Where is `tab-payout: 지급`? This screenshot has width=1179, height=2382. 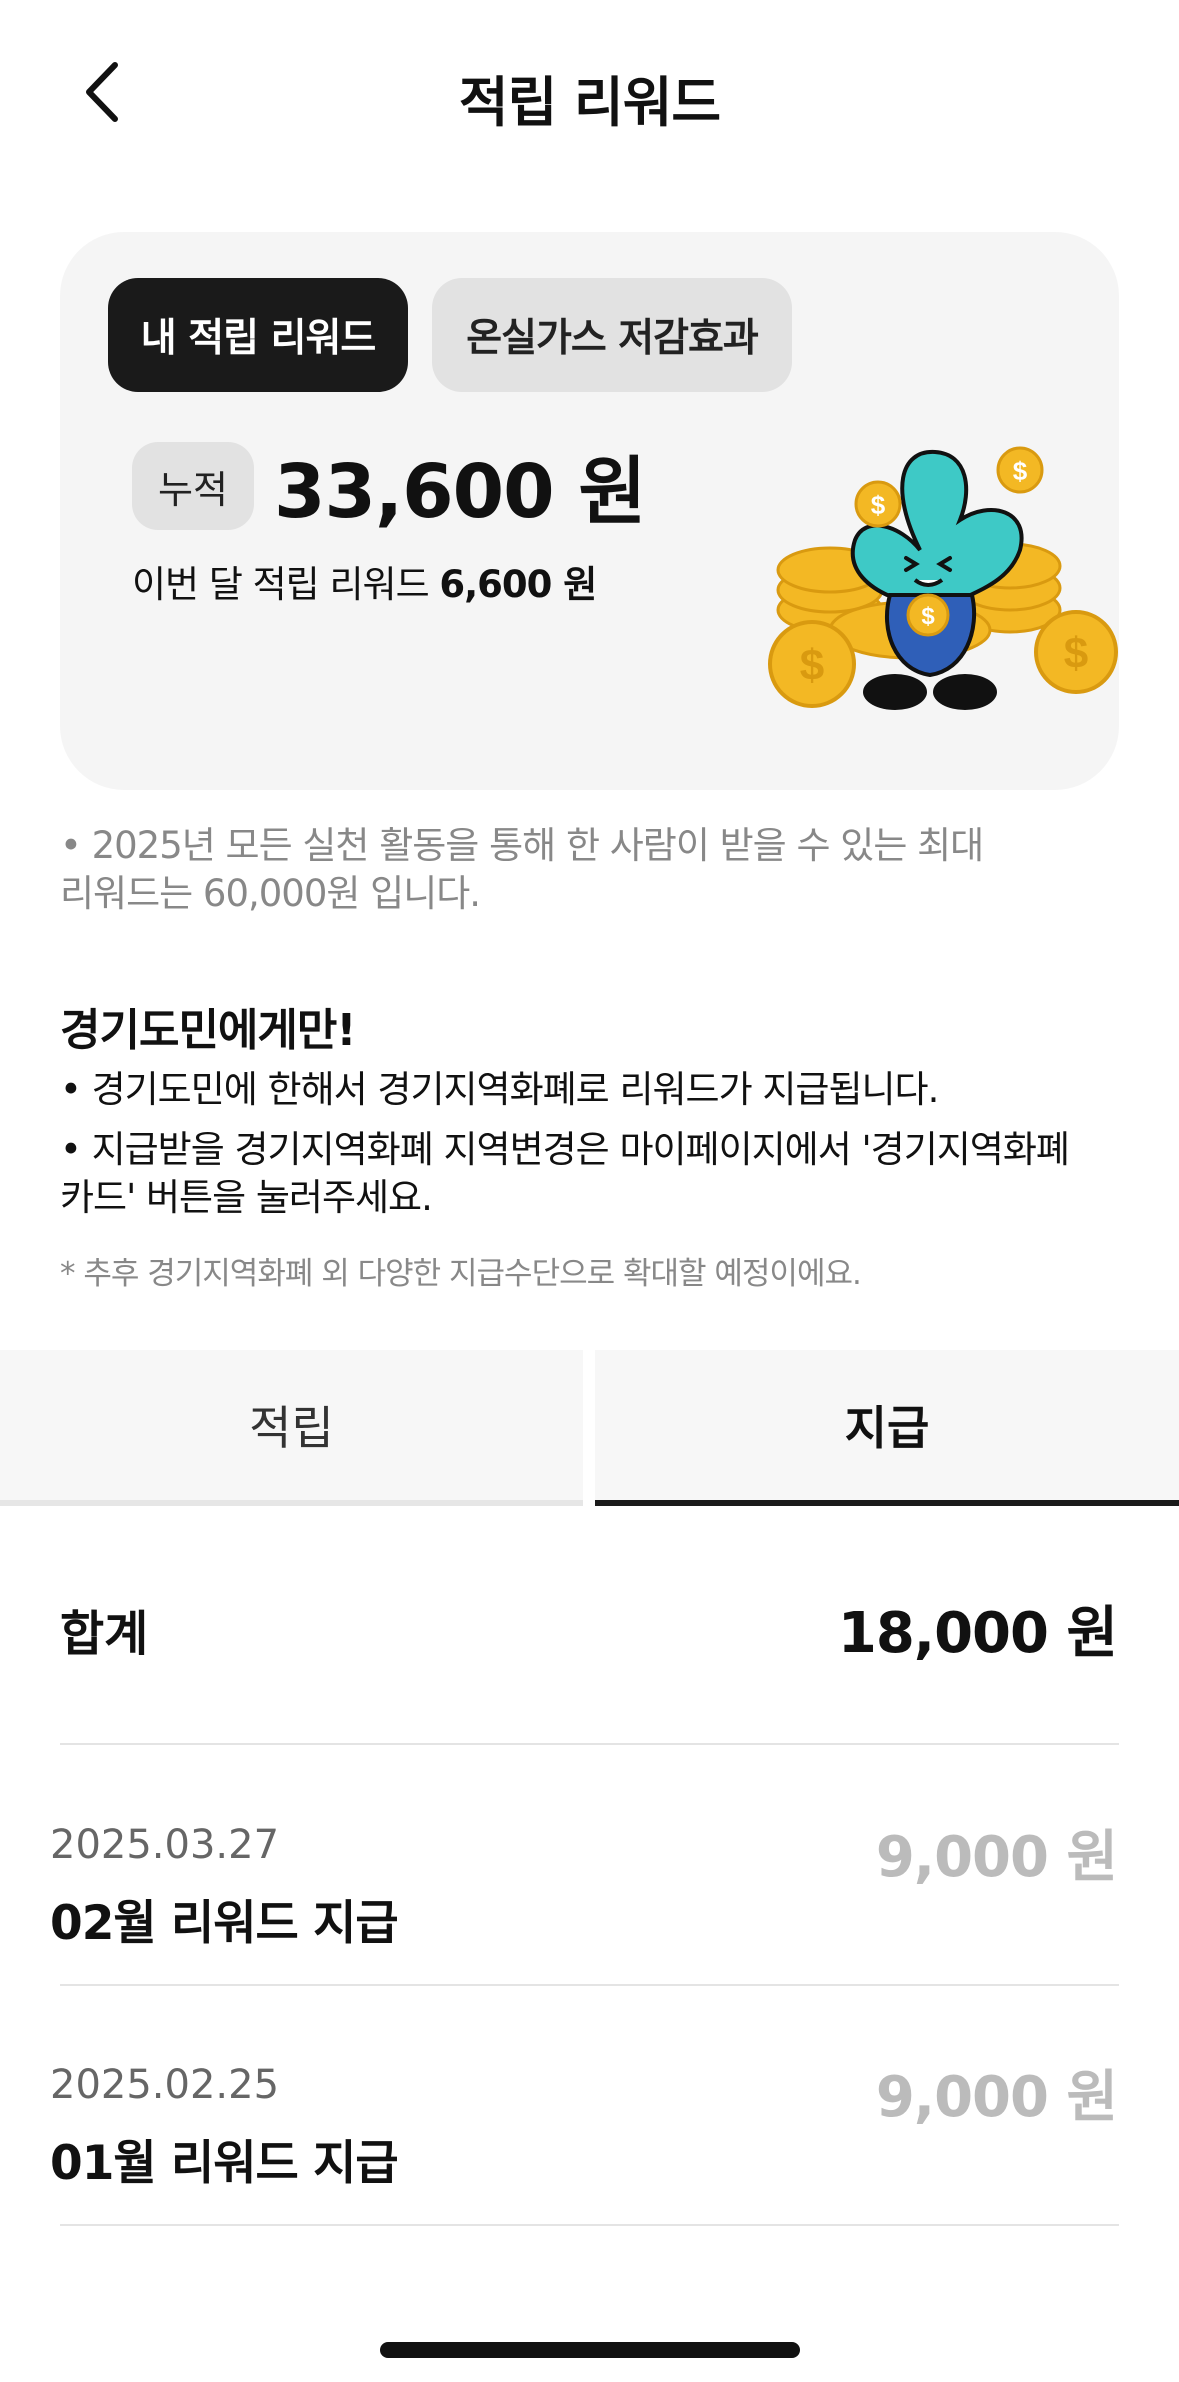
tab-payout: 지급 is located at coordinates (887, 1428).